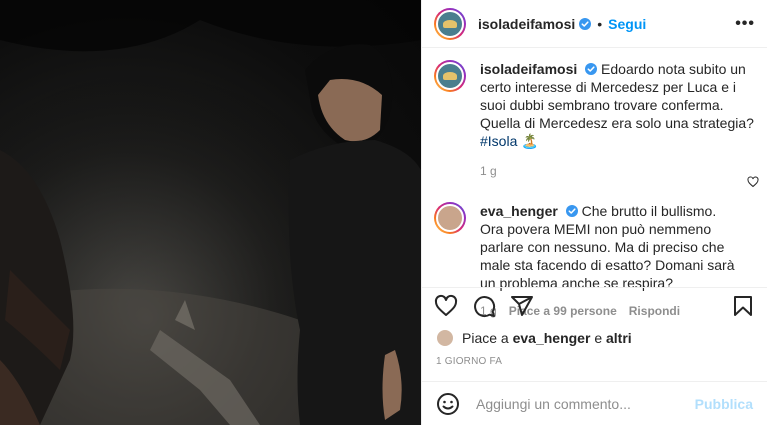 This screenshot has width=767, height=425. I want to click on comment-username: eva_henger, so click(519, 211).